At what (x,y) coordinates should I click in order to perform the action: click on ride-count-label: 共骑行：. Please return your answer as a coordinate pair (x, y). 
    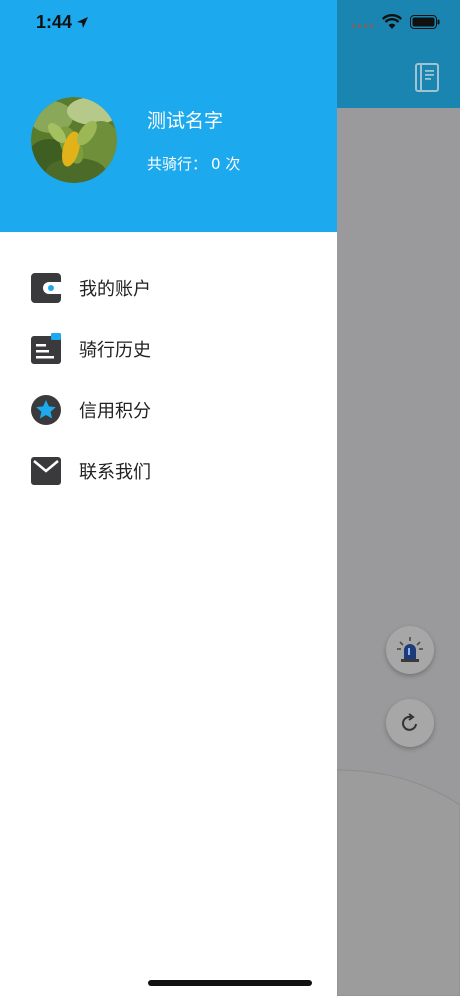
    Looking at the image, I should click on (177, 164).